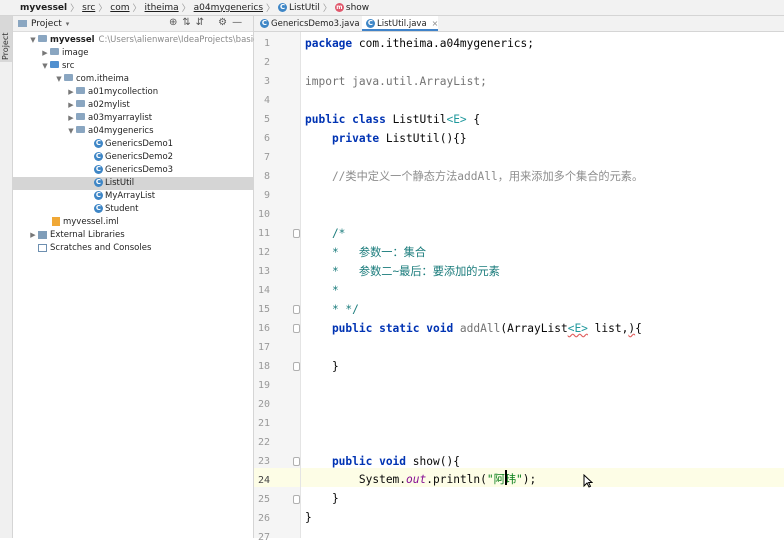 Image resolution: width=784 pixels, height=547 pixels. Describe the element at coordinates (34, 8) in the screenshot. I see `breadcrumb-project: myvessel` at that location.